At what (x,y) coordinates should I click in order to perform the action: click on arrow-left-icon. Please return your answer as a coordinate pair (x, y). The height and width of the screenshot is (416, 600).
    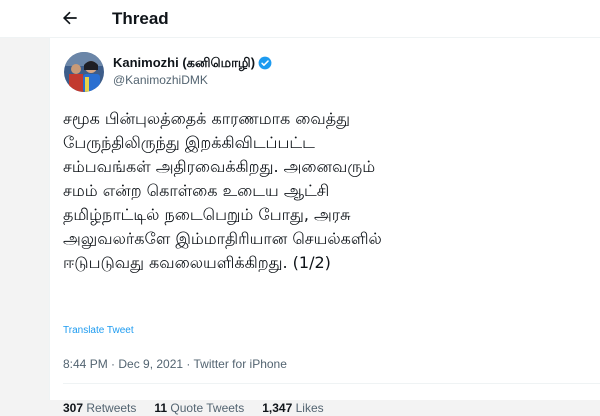
    Looking at the image, I should click on (70, 18).